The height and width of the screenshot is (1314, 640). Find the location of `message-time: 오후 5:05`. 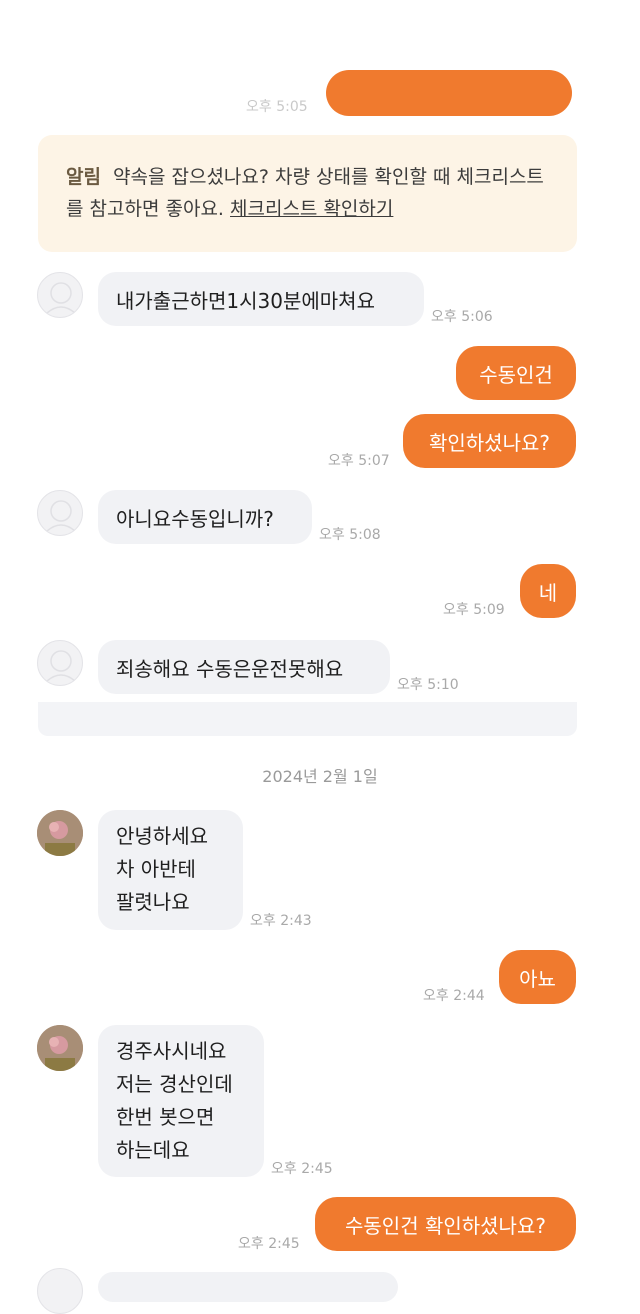

message-time: 오후 5:05 is located at coordinates (277, 107).